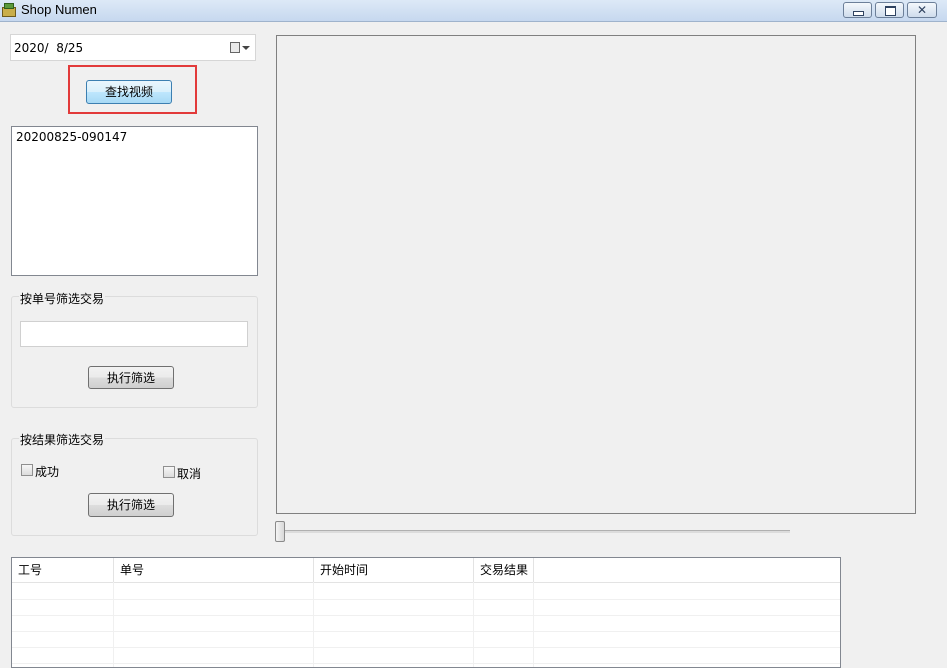  I want to click on maximize-button, so click(889, 10).